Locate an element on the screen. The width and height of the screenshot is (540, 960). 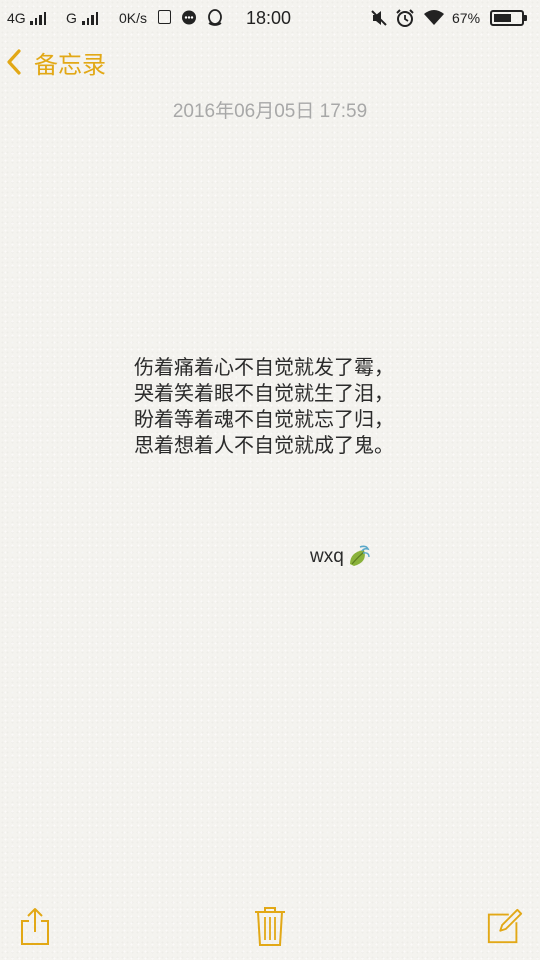
chevron-left-icon is located at coordinates (14, 62).